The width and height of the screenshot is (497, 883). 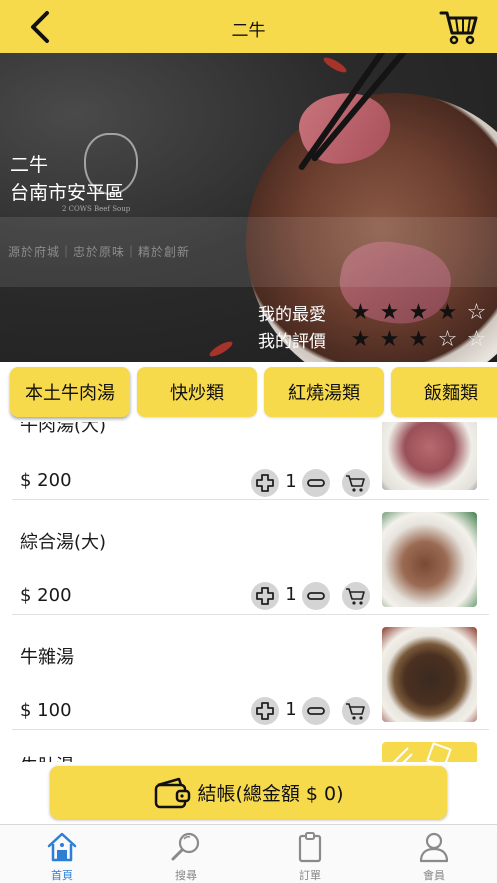 I want to click on nav-label: 會員, so click(x=434, y=875).